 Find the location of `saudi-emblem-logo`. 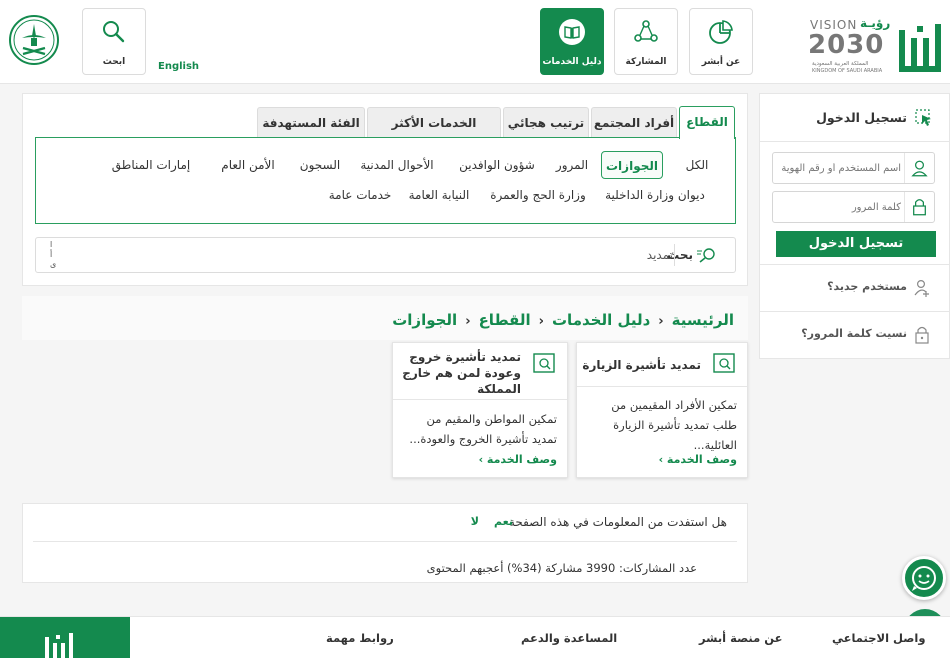

saudi-emblem-logo is located at coordinates (34, 40).